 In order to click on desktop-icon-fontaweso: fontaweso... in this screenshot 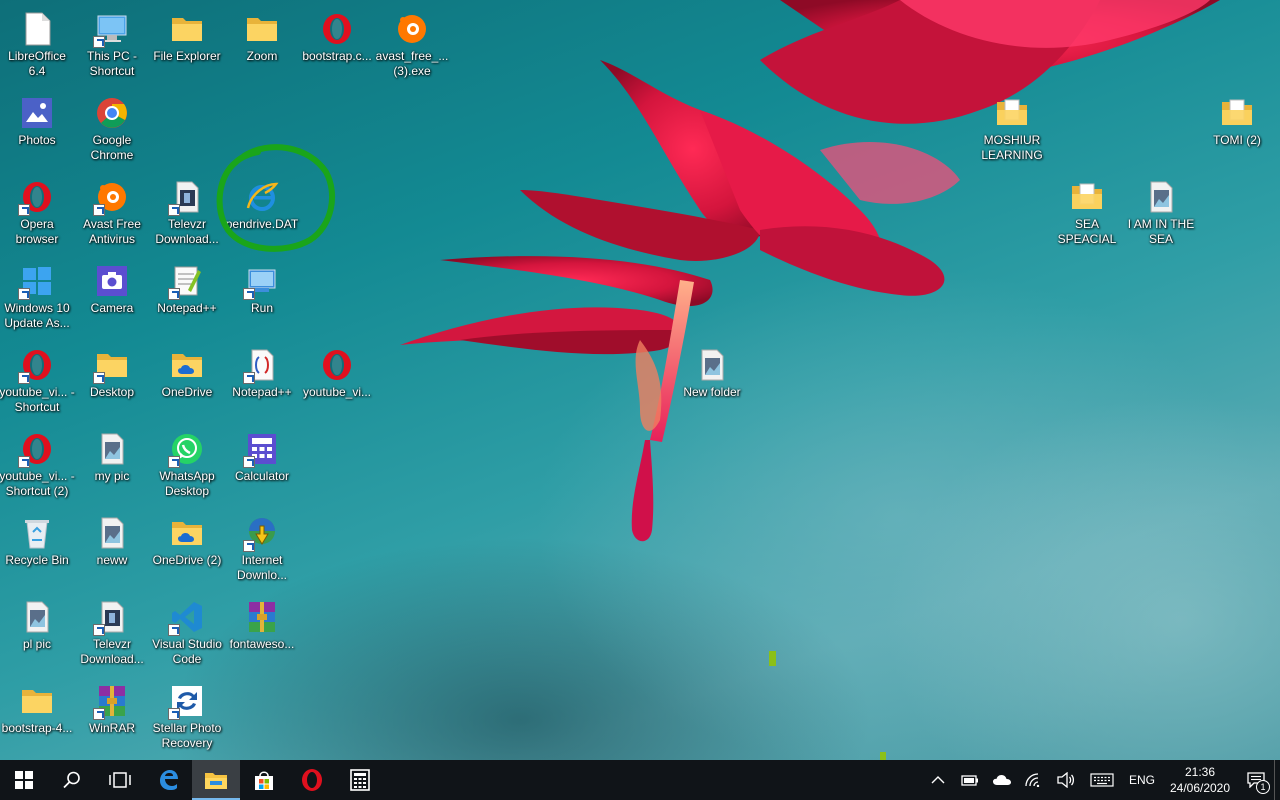, I will do `click(262, 634)`.